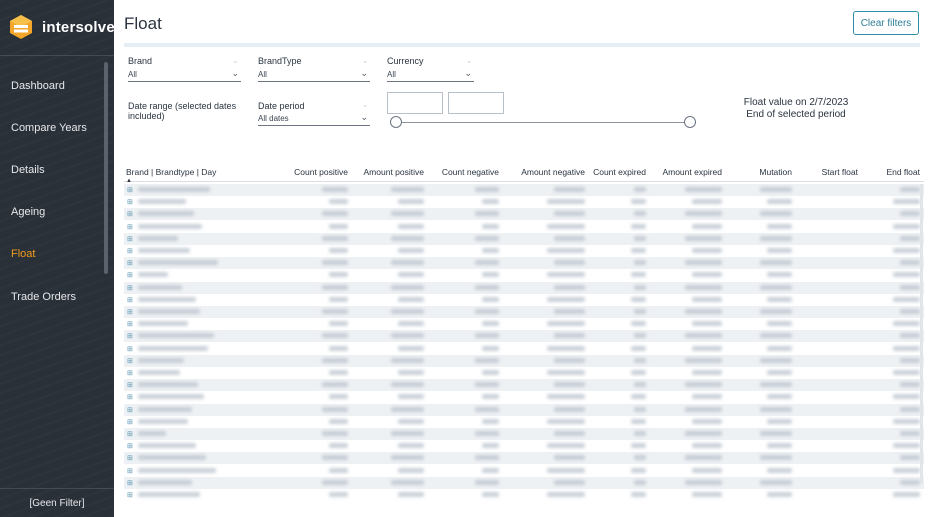 The width and height of the screenshot is (928, 517). What do you see at coordinates (886, 23) in the screenshot?
I see `clear-filters-button: Clear filters` at bounding box center [886, 23].